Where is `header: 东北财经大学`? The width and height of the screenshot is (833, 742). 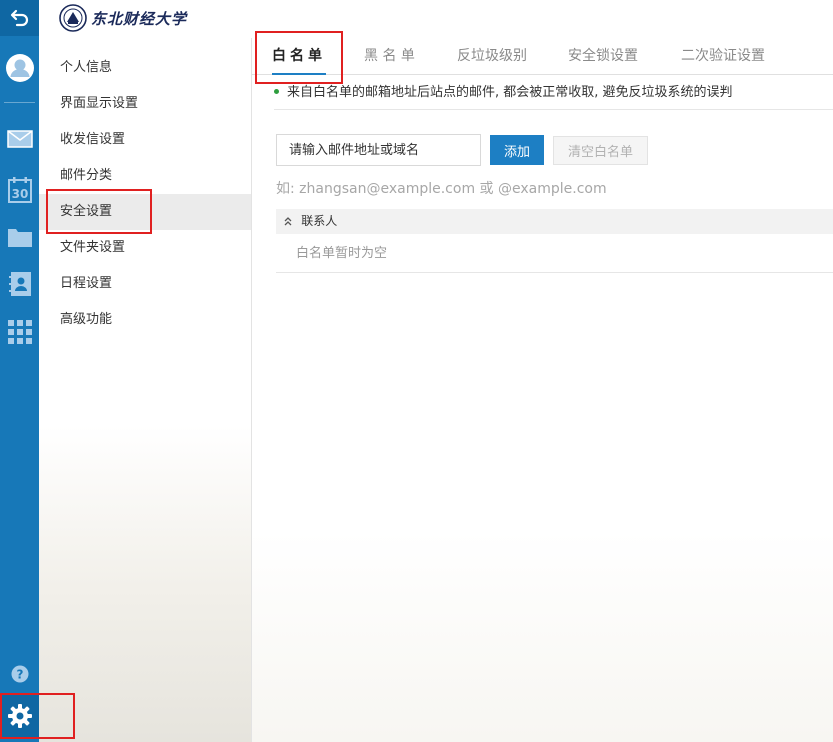
header: 东北财经大学 is located at coordinates (436, 19).